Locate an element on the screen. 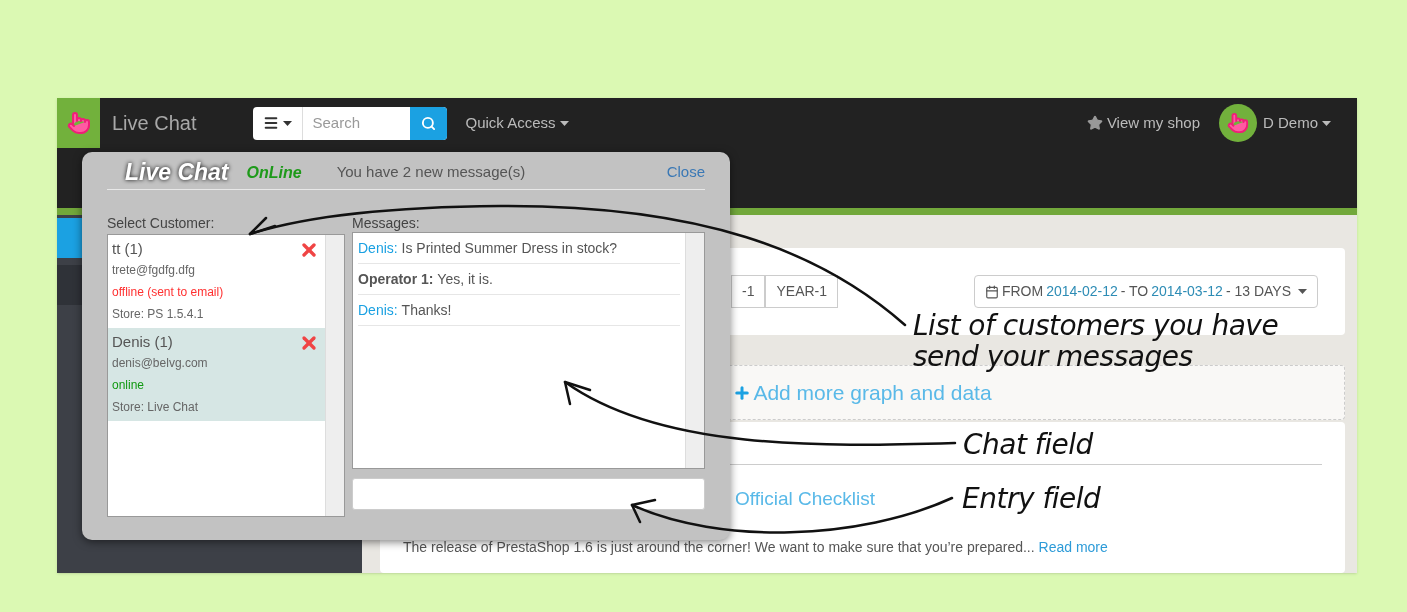 Image resolution: width=1407 pixels, height=612 pixels. customer-store: Store: Live Chat is located at coordinates (155, 407).